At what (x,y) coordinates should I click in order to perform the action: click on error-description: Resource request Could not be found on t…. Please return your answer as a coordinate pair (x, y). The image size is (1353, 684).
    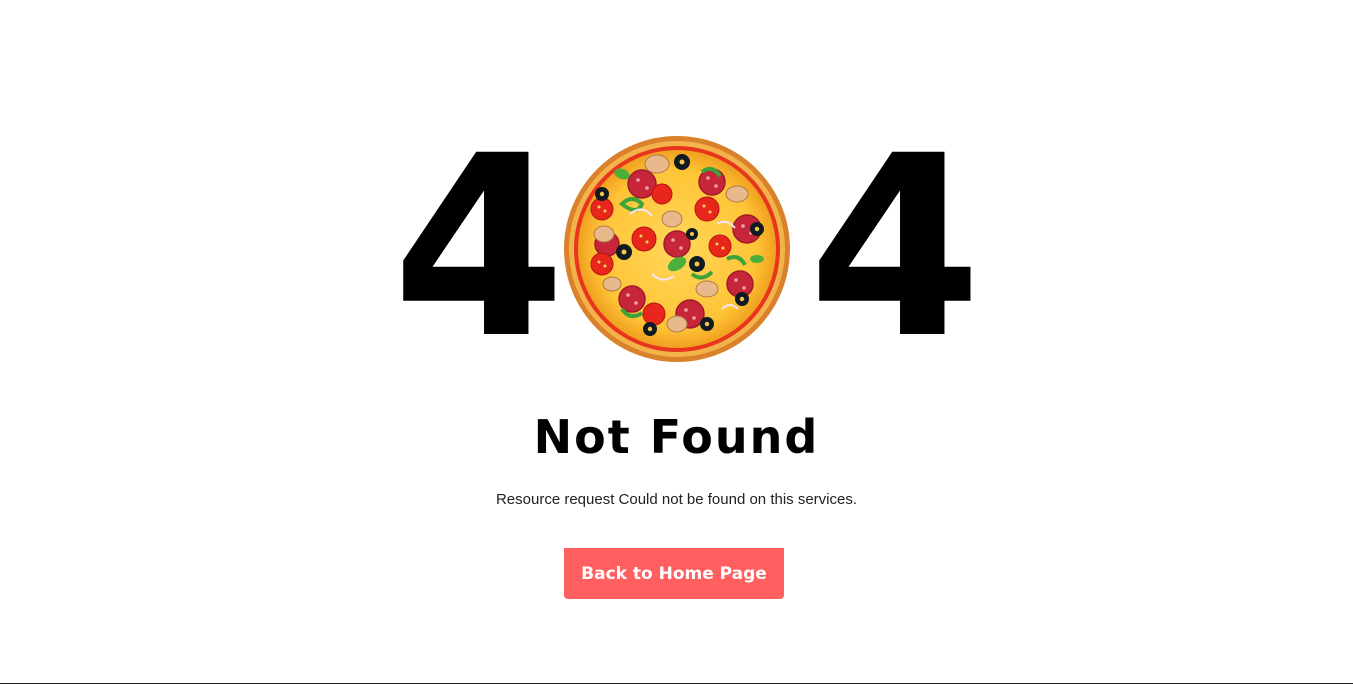
    Looking at the image, I should click on (676, 499).